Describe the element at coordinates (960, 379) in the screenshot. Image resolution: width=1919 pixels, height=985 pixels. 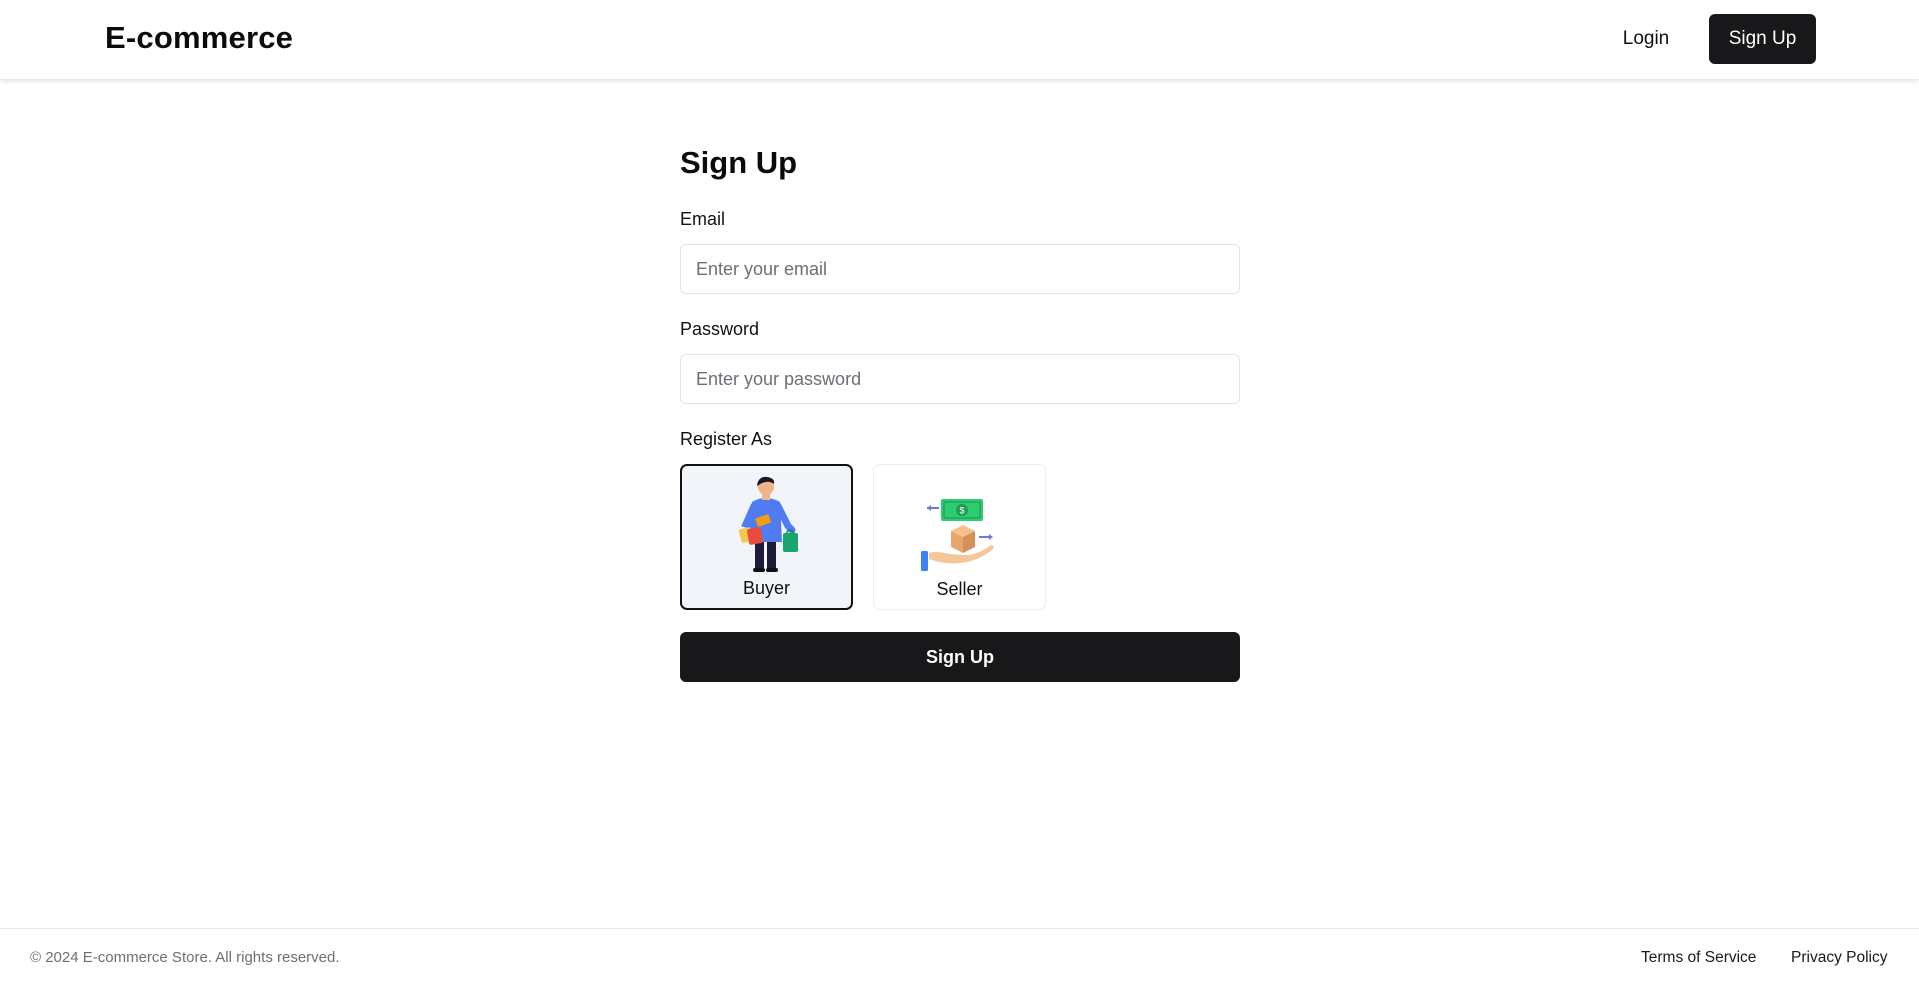
I see `password-field` at that location.